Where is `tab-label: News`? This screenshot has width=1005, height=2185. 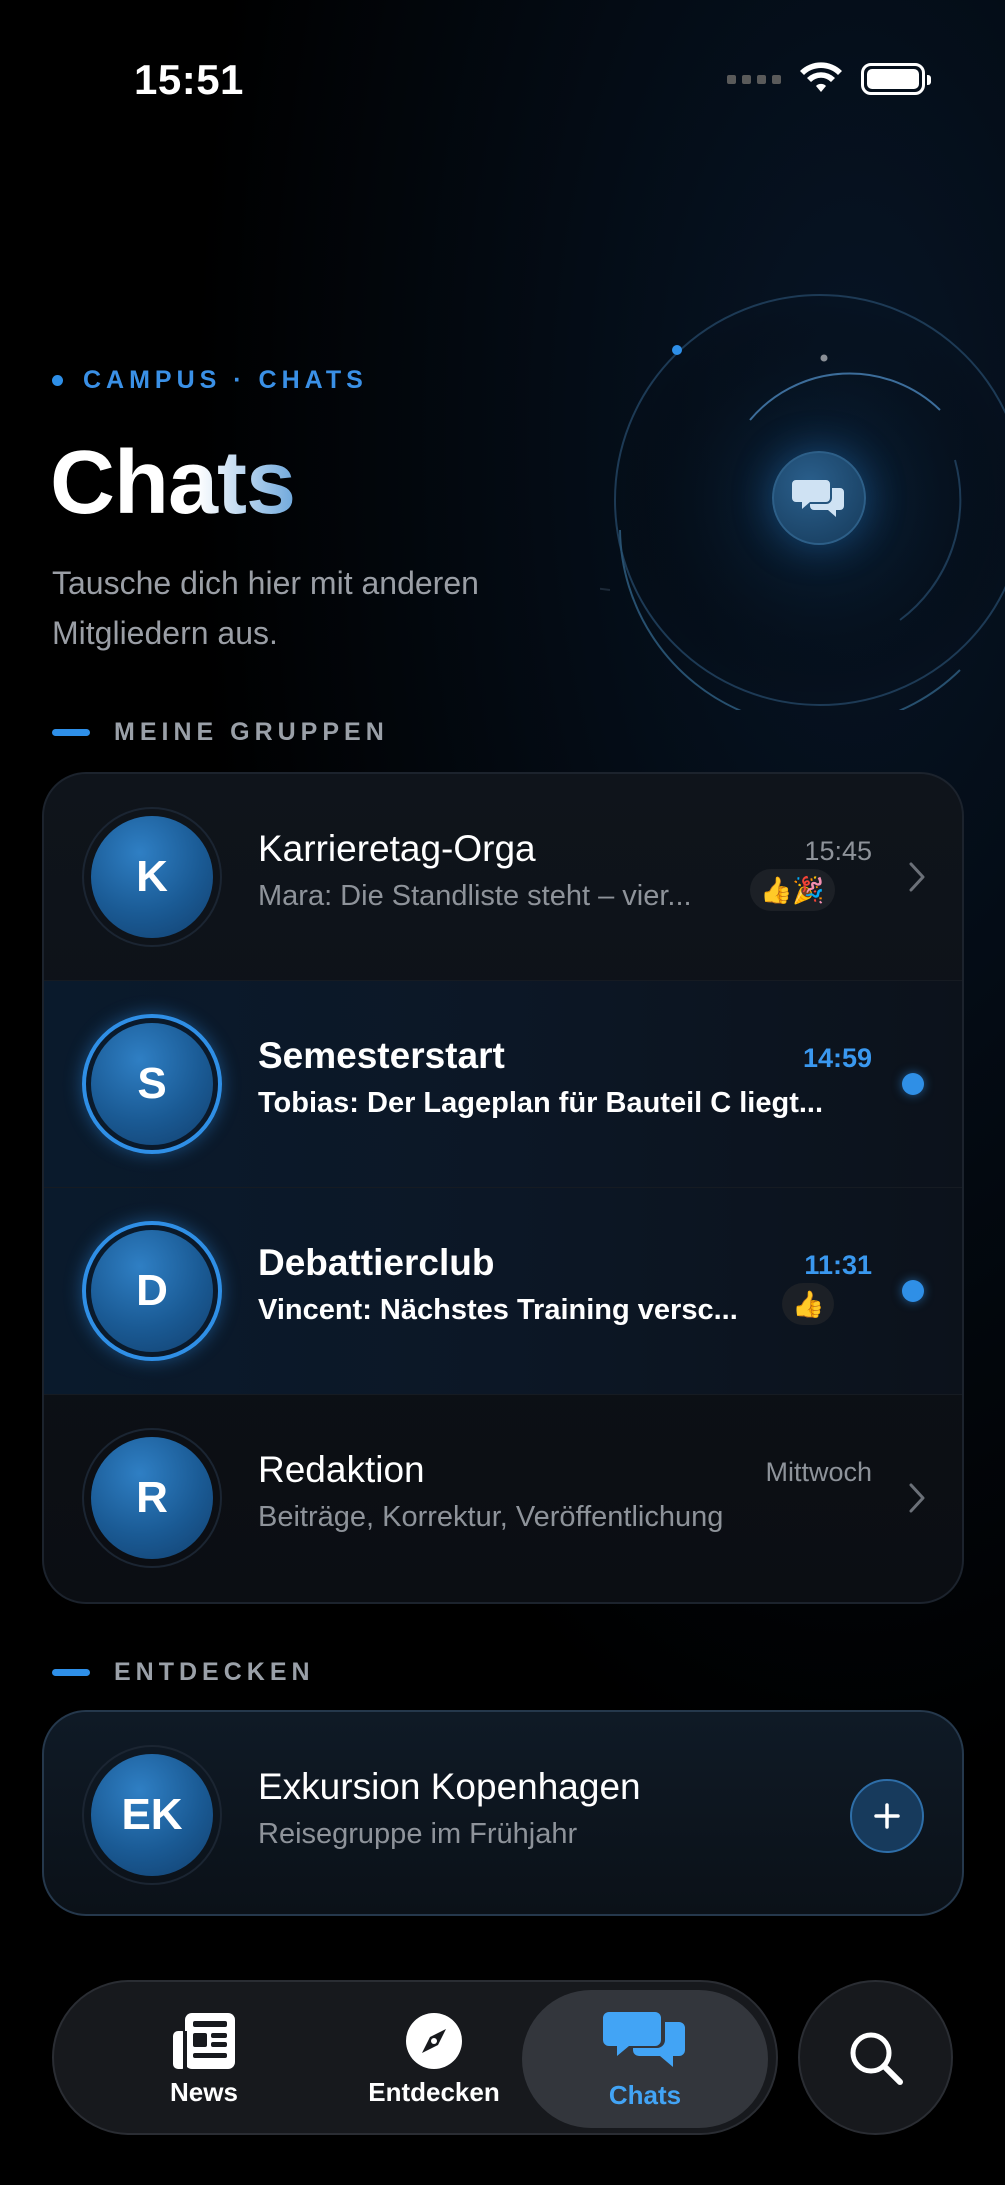
tab-label: News is located at coordinates (204, 2092).